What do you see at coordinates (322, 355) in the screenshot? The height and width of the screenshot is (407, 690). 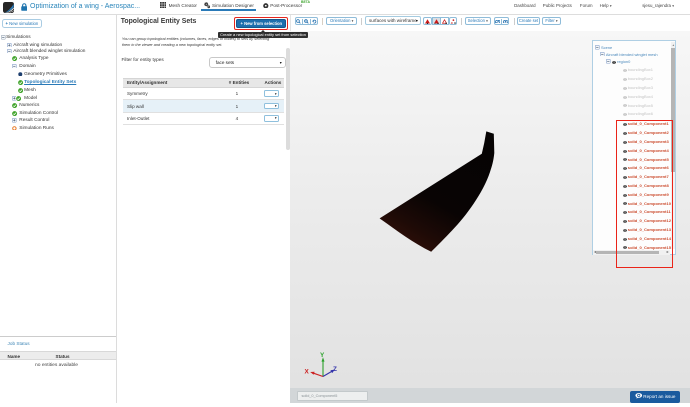 I see `svg-text: Y` at bounding box center [322, 355].